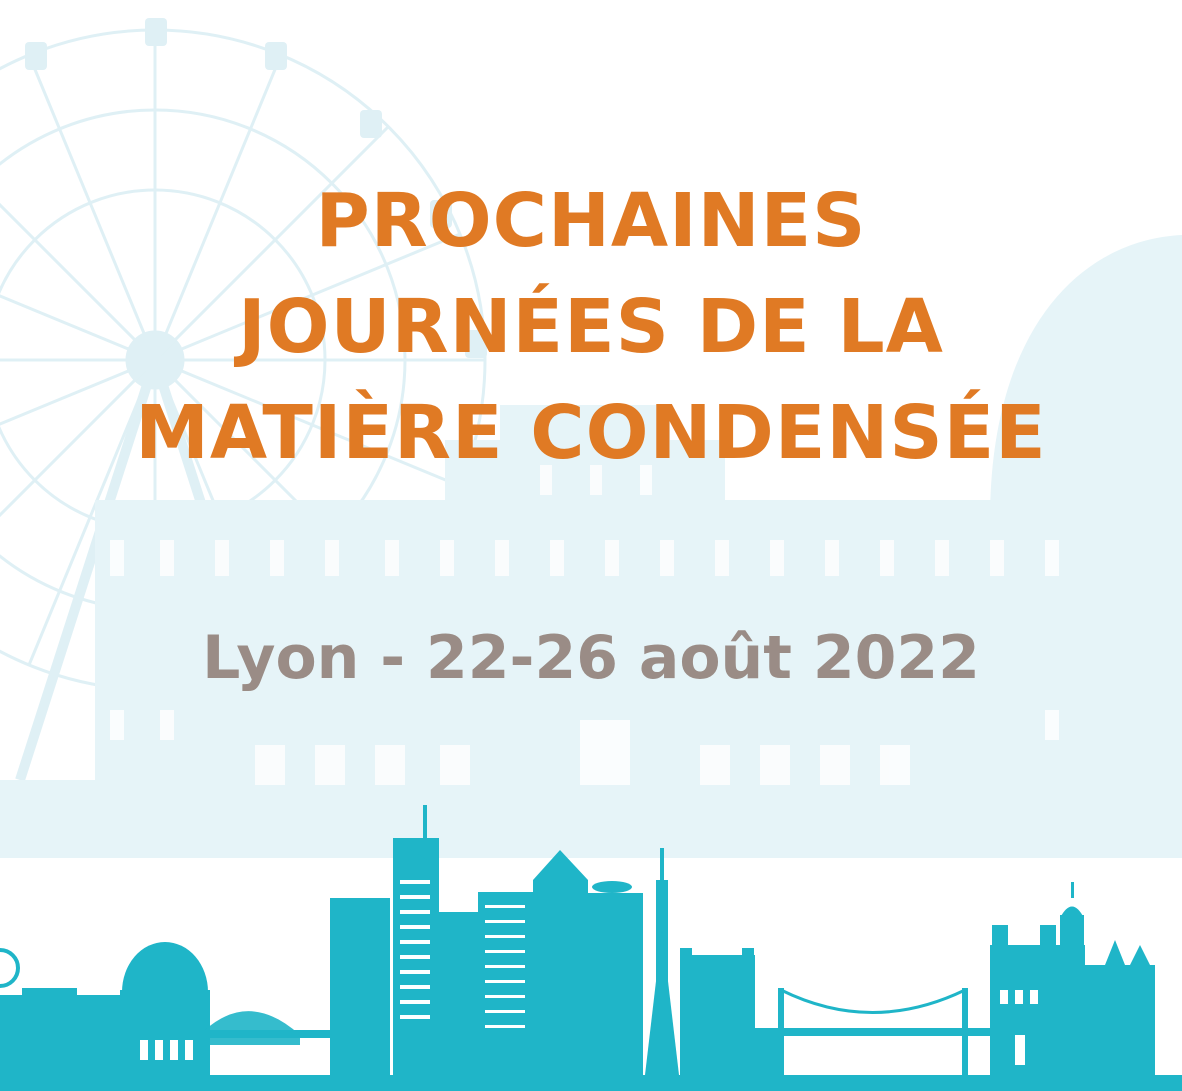  I want to click on title-line-2: JOURNÉES DE LA, so click(591, 327).